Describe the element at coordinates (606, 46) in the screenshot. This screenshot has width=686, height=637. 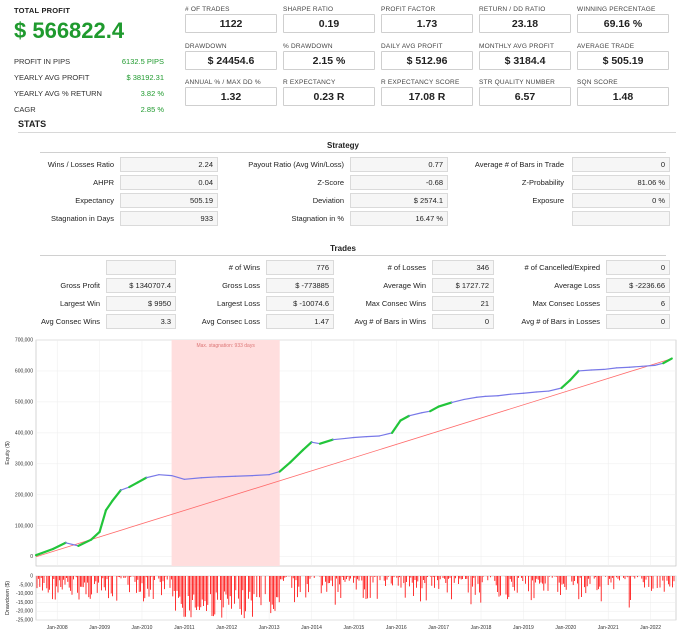
I see `metric-label: AVERAGE TRADE` at that location.